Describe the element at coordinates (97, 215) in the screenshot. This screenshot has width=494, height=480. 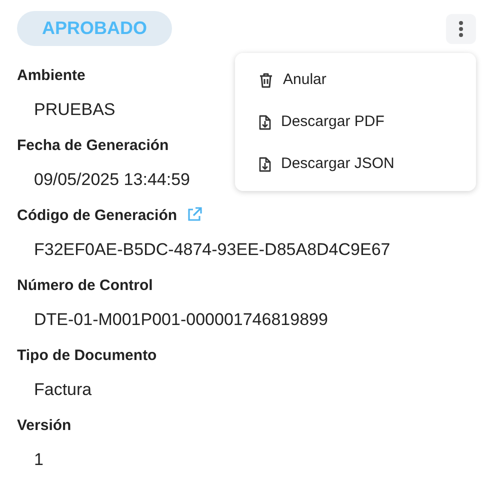
I see `field-label: Código de Generación` at that location.